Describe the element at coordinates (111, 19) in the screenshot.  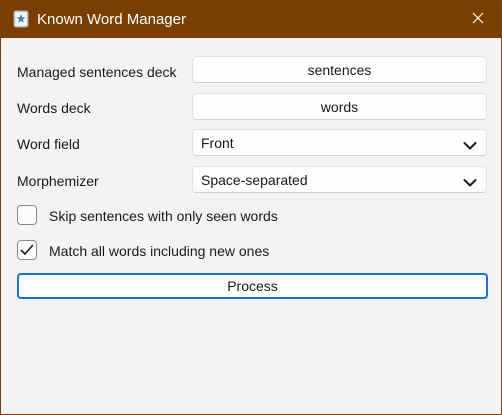
I see `window-title: Known Word Manager` at that location.